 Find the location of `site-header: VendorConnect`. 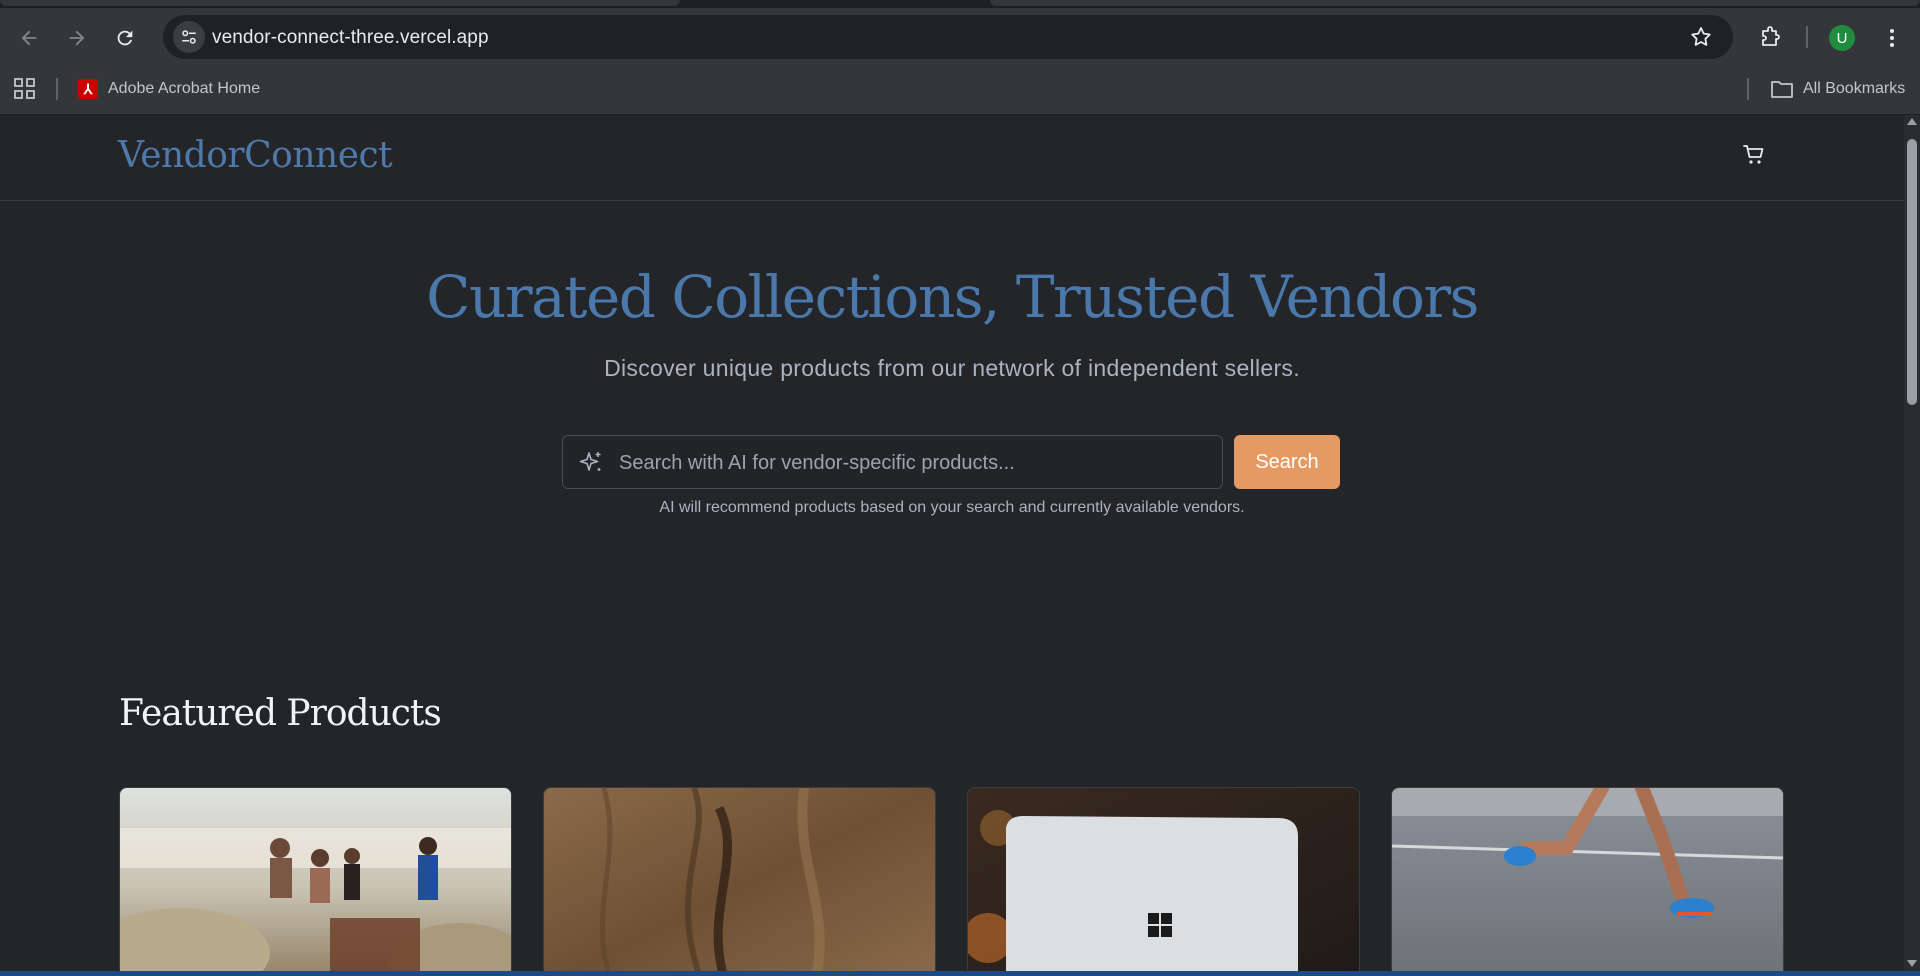

site-header: VendorConnect is located at coordinates (952, 158).